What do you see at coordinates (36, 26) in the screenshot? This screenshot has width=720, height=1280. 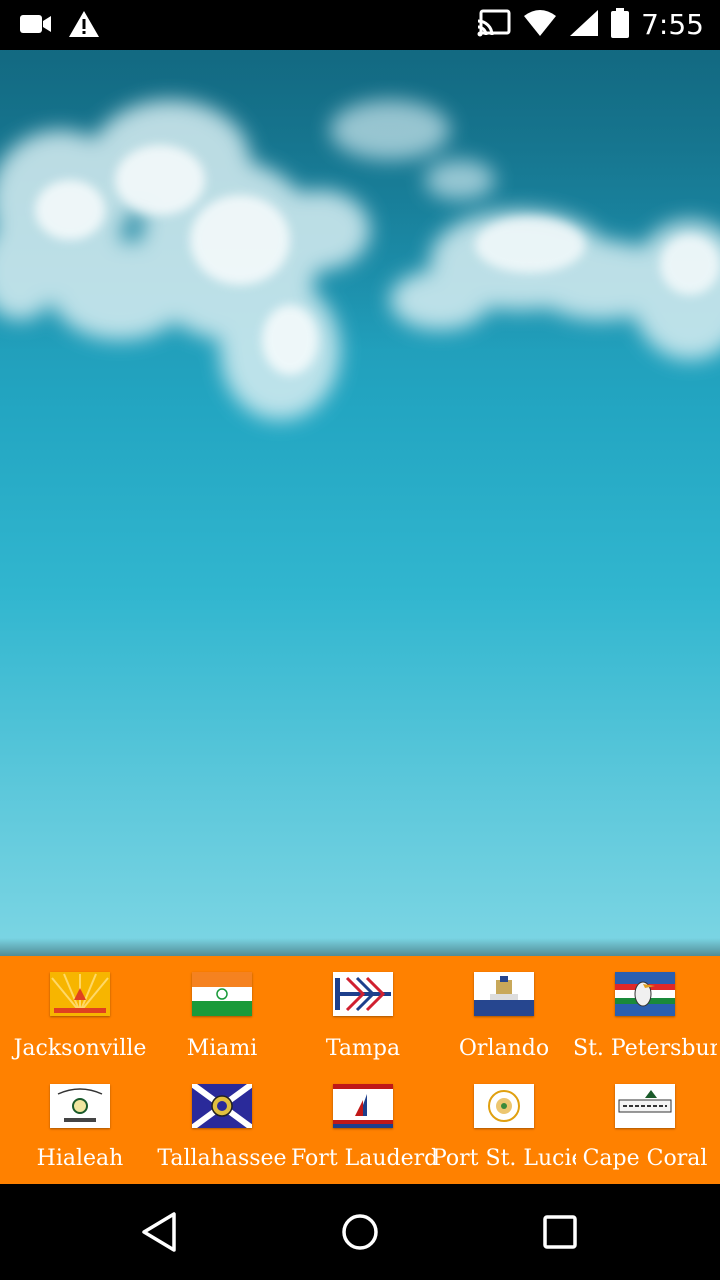 I see `video-camera-icon` at bounding box center [36, 26].